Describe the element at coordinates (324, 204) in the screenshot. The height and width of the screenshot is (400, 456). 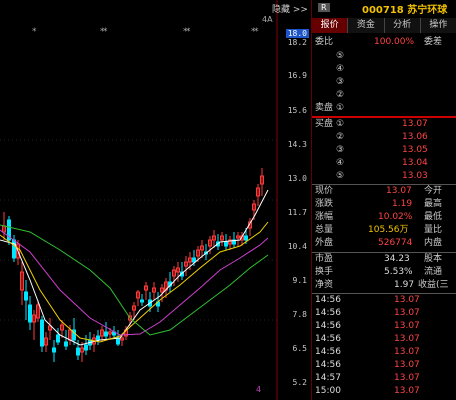
I see `quote-label: 涨跌` at that location.